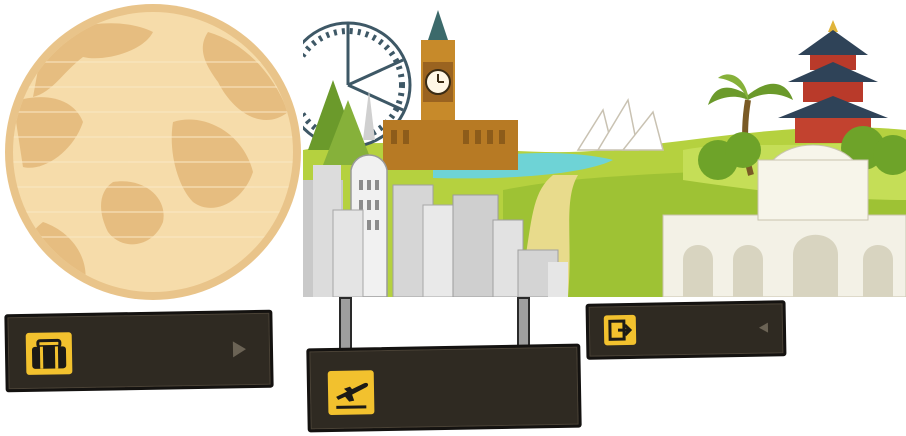 This screenshot has height=436, width=906. I want to click on exit-icon, so click(620, 330).